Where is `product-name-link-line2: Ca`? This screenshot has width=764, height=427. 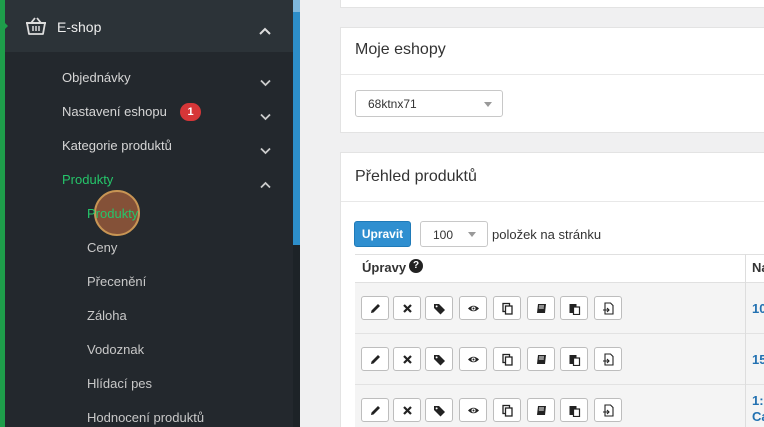
product-name-link-line2: Ca is located at coordinates (758, 416).